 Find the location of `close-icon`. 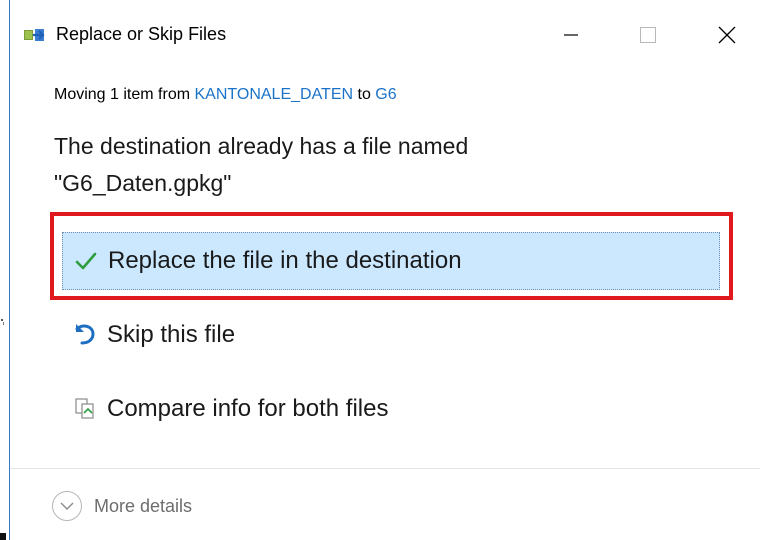

close-icon is located at coordinates (727, 35).